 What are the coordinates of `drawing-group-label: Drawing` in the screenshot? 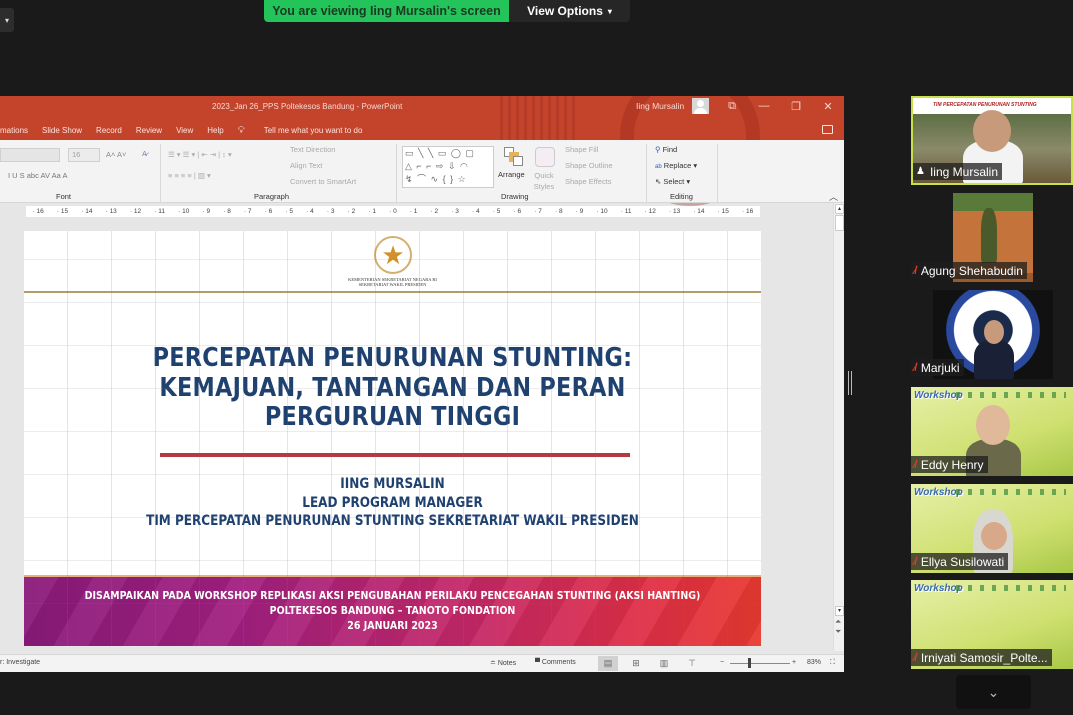 It's located at (515, 196).